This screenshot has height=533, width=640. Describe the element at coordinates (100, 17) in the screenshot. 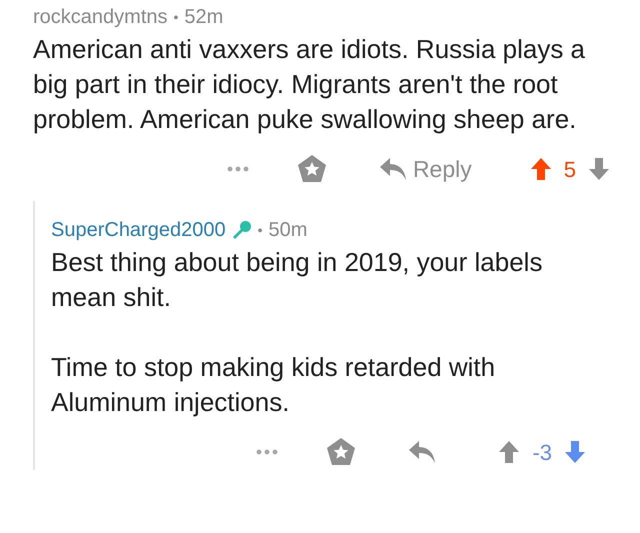

I see `username-link: rockcandymtns` at that location.